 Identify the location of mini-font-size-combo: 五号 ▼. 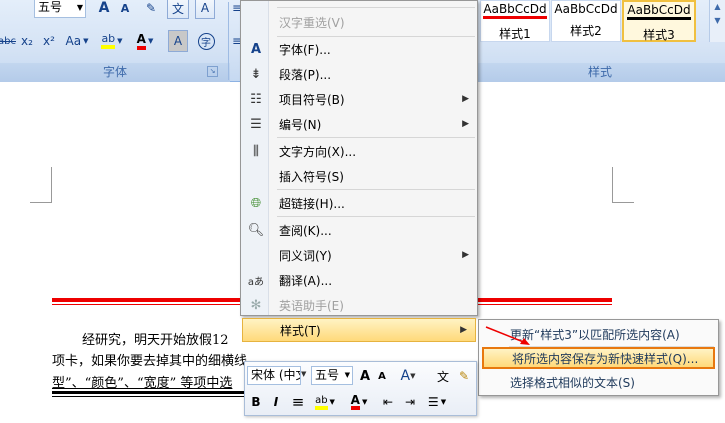
(332, 375).